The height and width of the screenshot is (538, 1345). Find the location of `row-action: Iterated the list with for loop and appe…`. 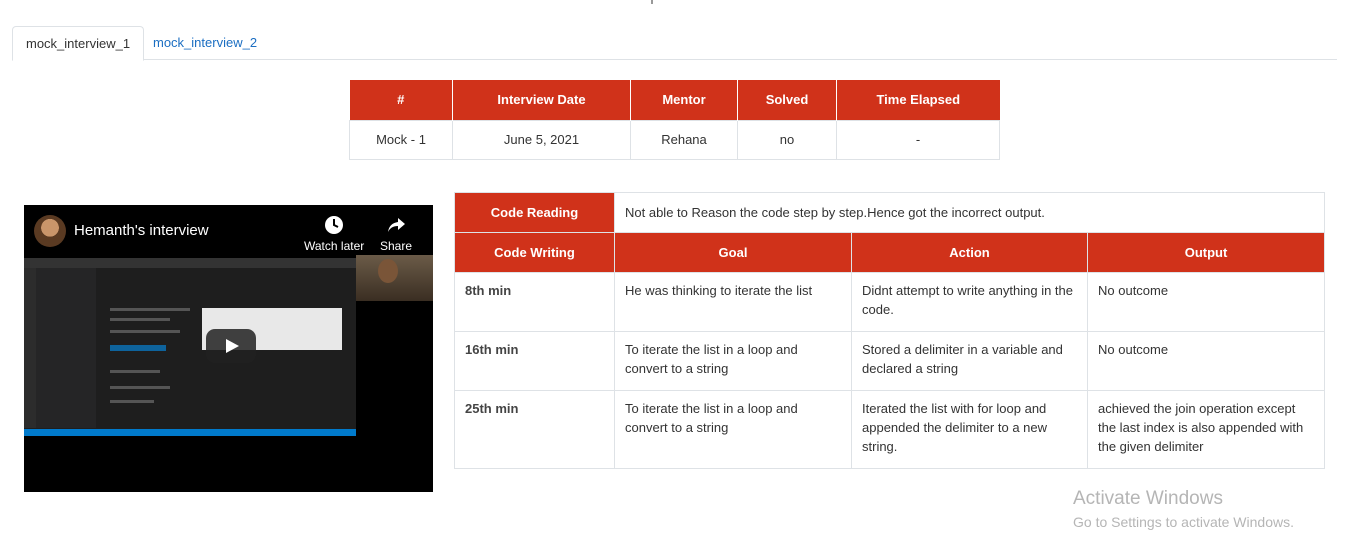

row-action: Iterated the list with for loop and appe… is located at coordinates (969, 429).